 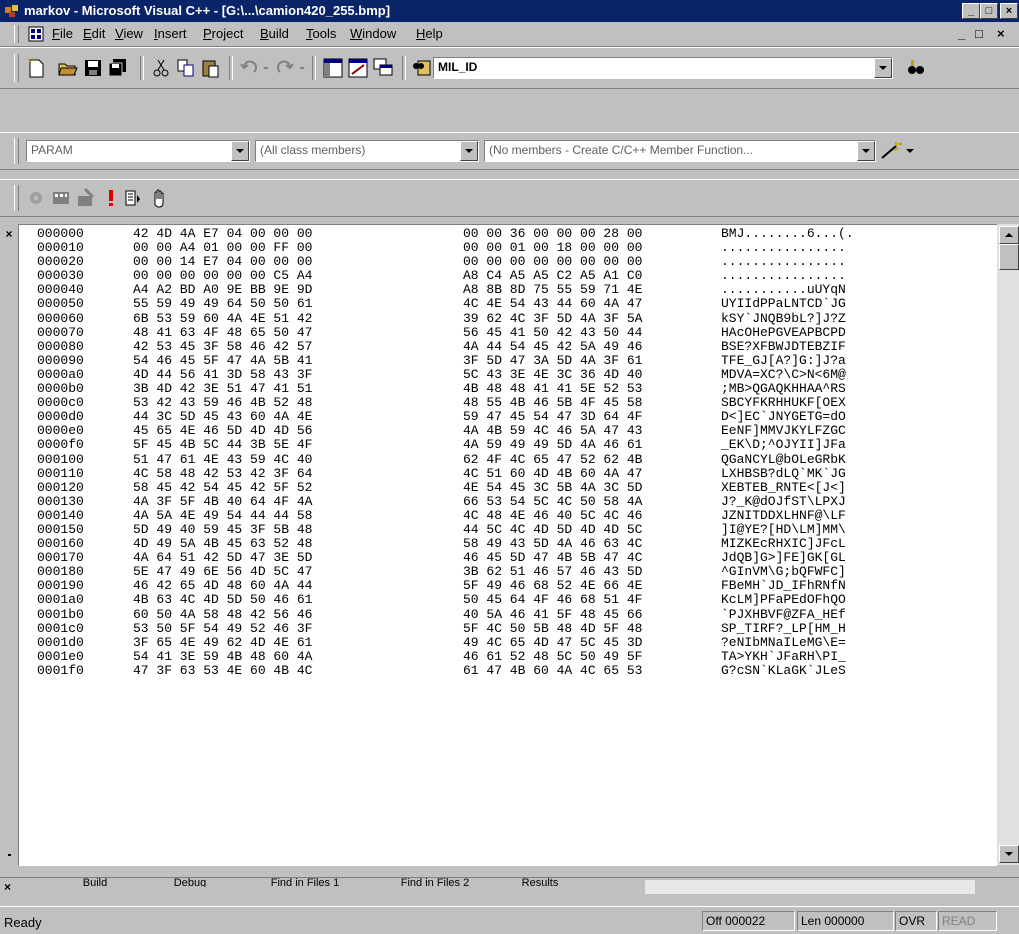 What do you see at coordinates (663, 68) in the screenshot?
I see `find-combo: MIL_ID` at bounding box center [663, 68].